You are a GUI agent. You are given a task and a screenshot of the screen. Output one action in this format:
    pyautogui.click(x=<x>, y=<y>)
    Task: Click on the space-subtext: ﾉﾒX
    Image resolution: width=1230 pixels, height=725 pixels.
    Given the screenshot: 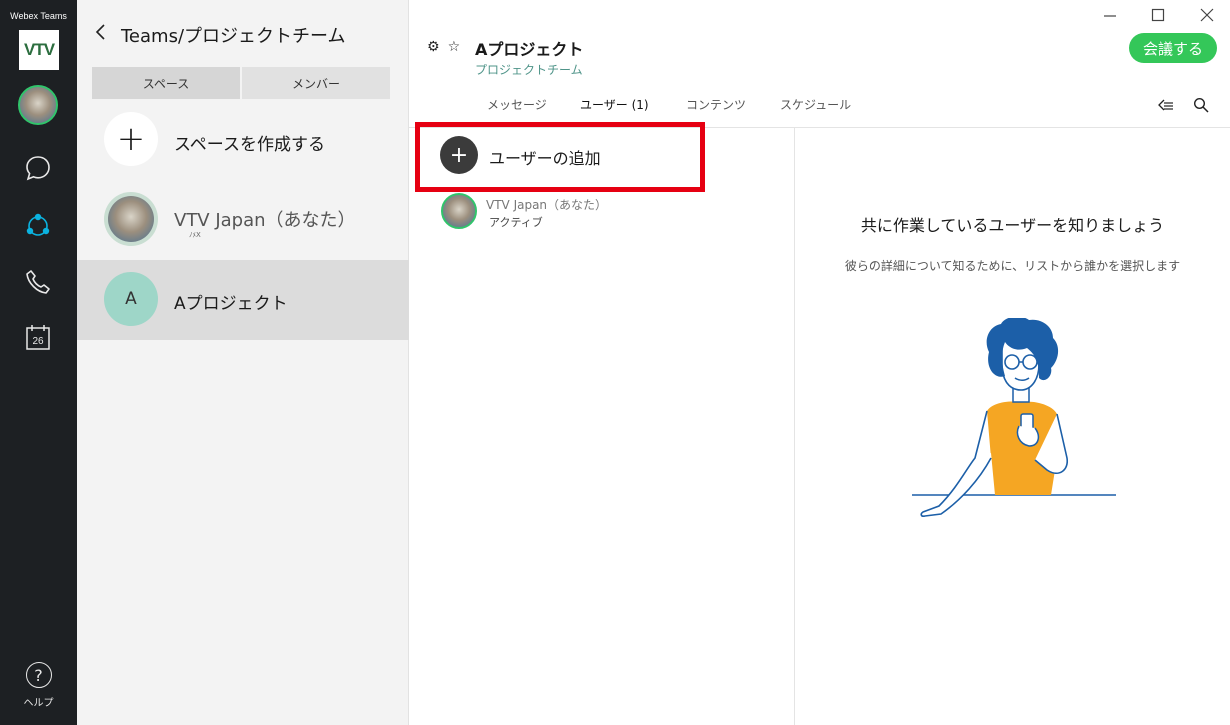 What is the action you would take?
    pyautogui.click(x=195, y=235)
    